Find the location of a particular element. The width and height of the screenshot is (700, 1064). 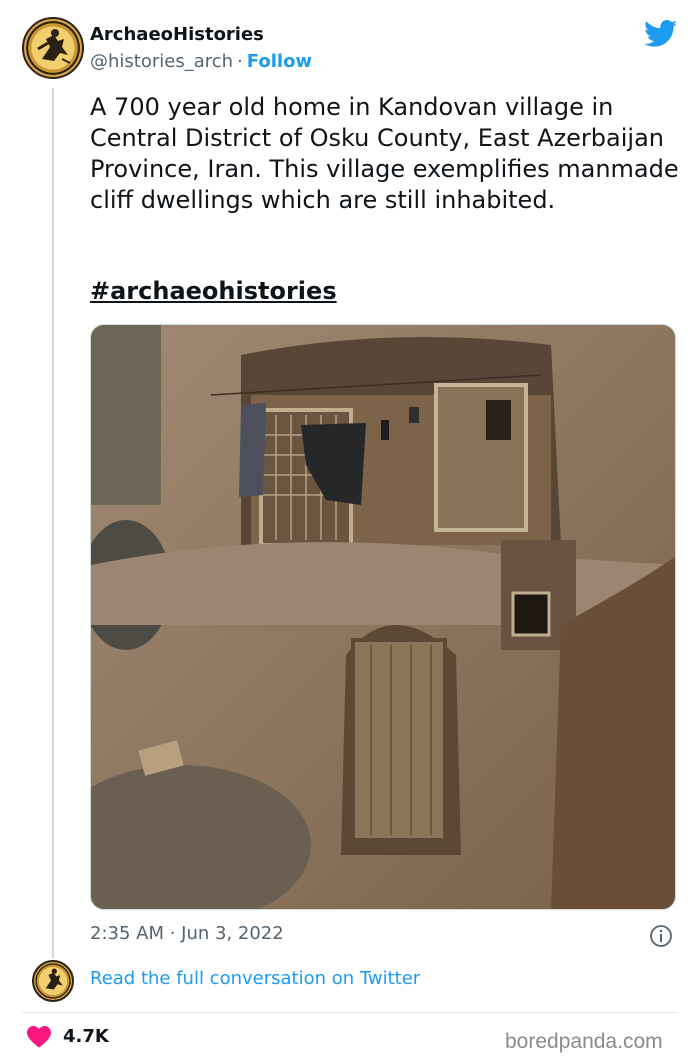

author-avatar is located at coordinates (53, 48).